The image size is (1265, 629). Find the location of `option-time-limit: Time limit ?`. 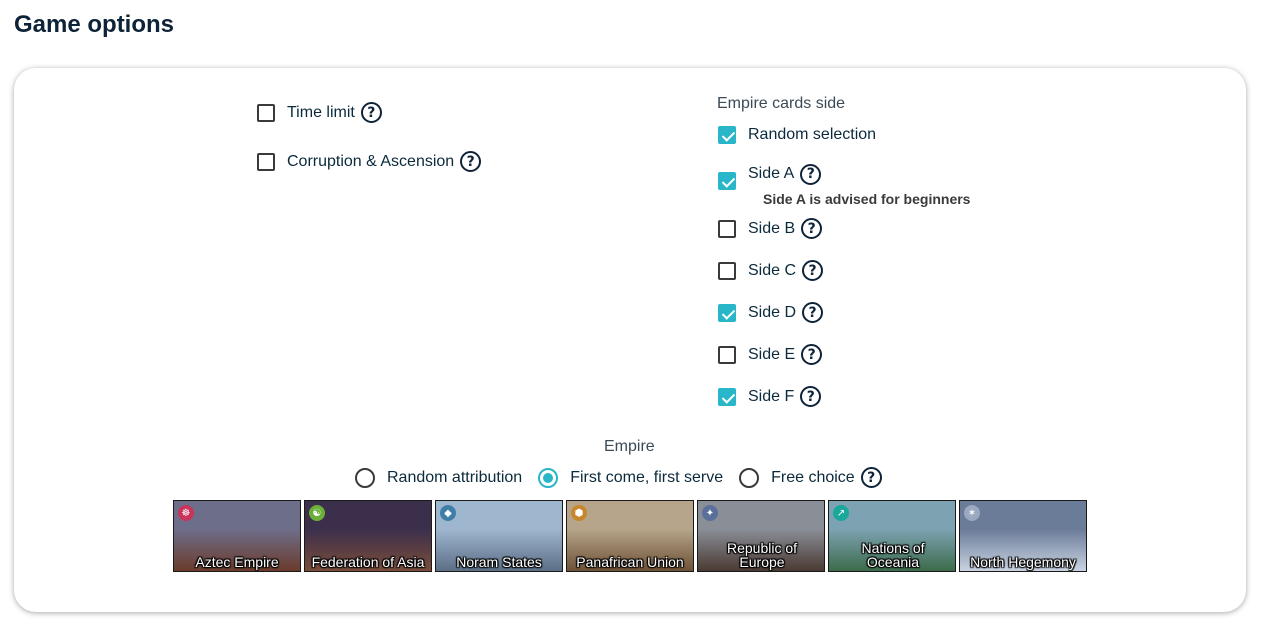

option-time-limit: Time limit ? is located at coordinates (319, 112).